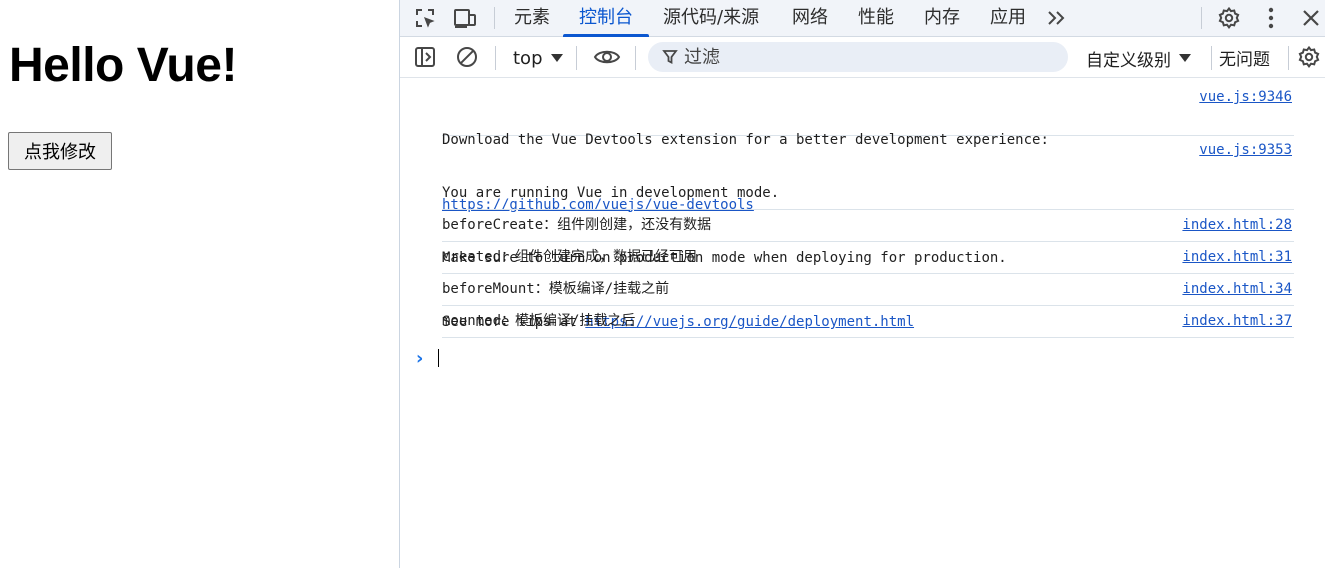 The height and width of the screenshot is (568, 1325). Describe the element at coordinates (711, 18) in the screenshot. I see `tab-sources: 源代码/来源` at that location.